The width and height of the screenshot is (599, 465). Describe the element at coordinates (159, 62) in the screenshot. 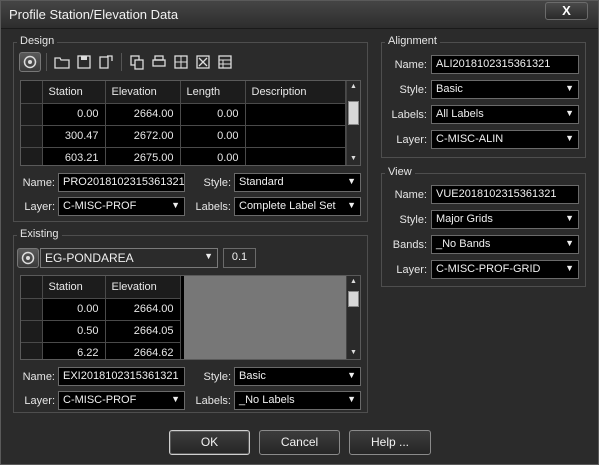

I see `print-icon` at that location.